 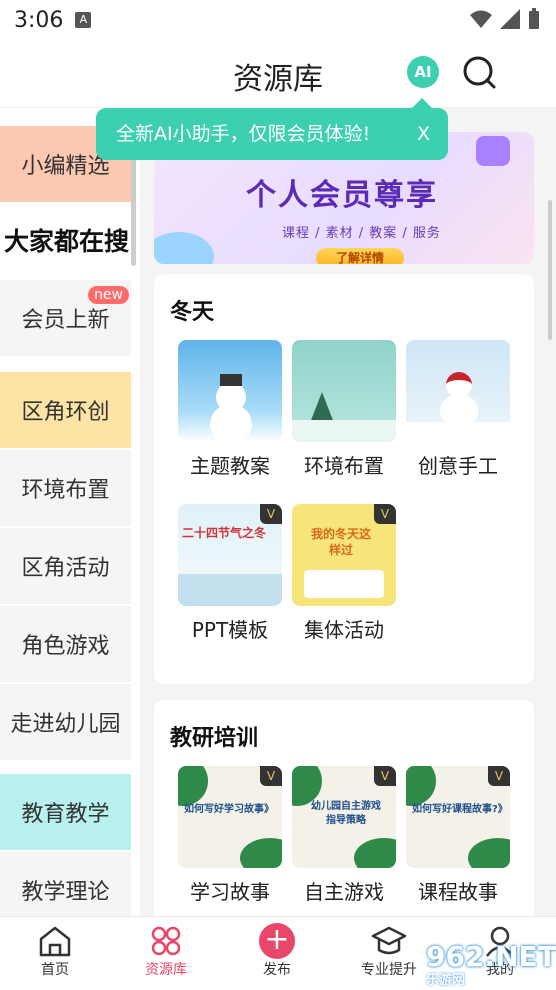 I want to click on home-icon, so click(x=55, y=941).